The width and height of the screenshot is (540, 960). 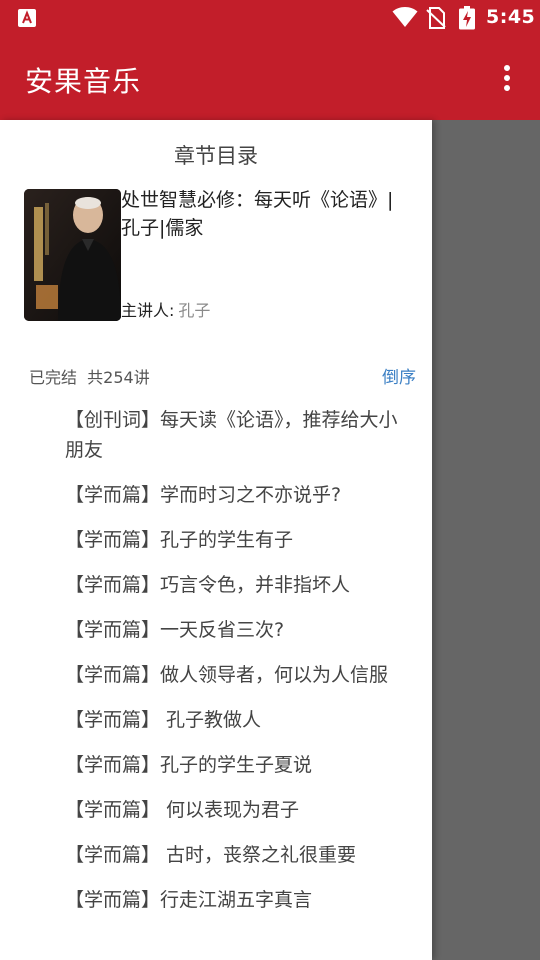 I want to click on drawer-title: 章节目录, so click(x=216, y=156).